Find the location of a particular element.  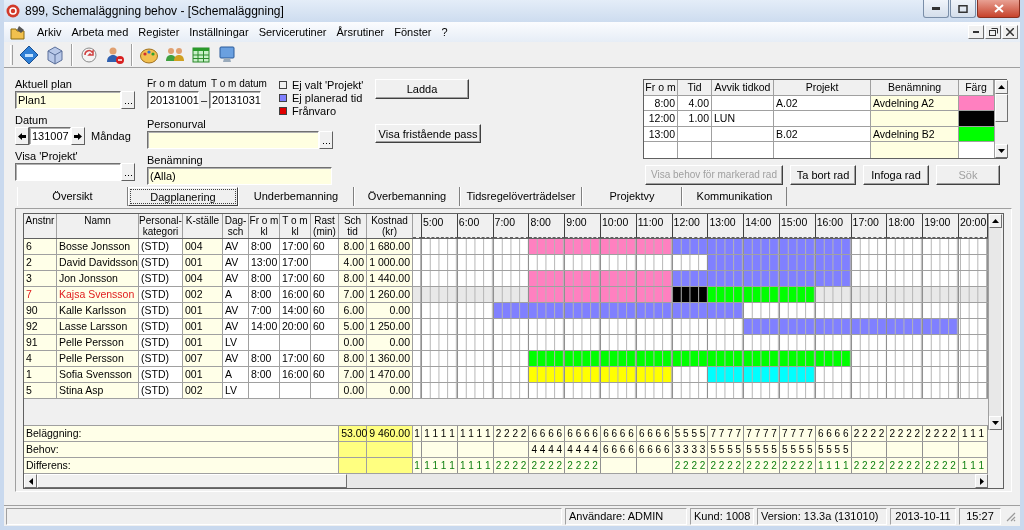

column-header: Rast (min) is located at coordinates (325, 226).